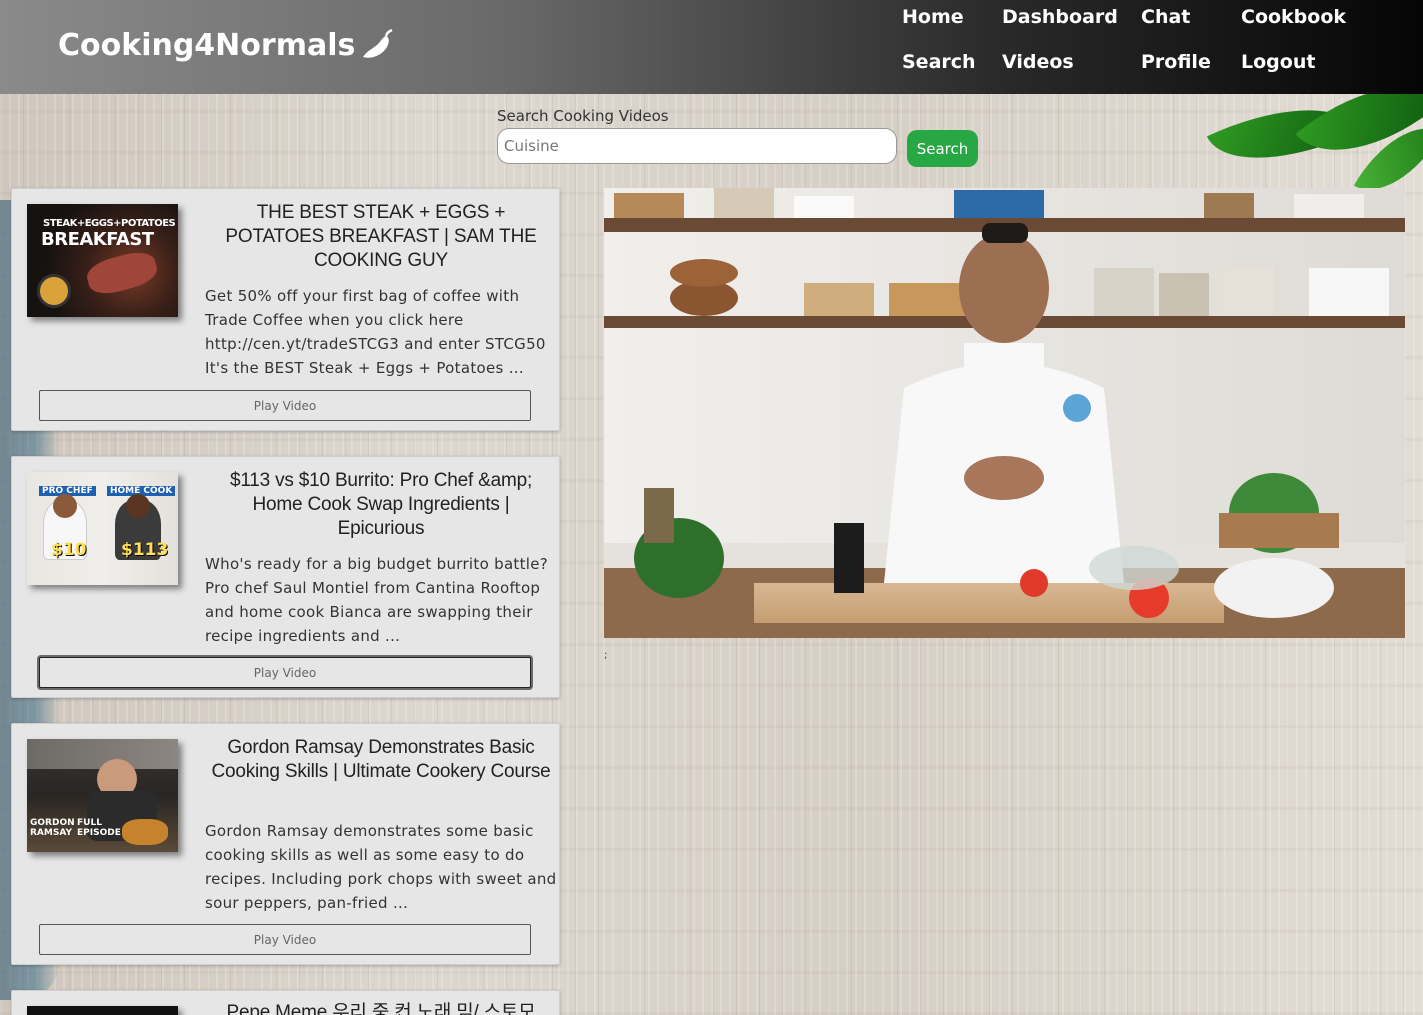  I want to click on stray-text: ;, so click(606, 655).